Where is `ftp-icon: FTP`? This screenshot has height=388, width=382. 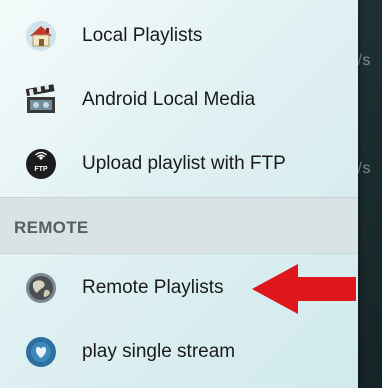 ftp-icon: FTP is located at coordinates (41, 164).